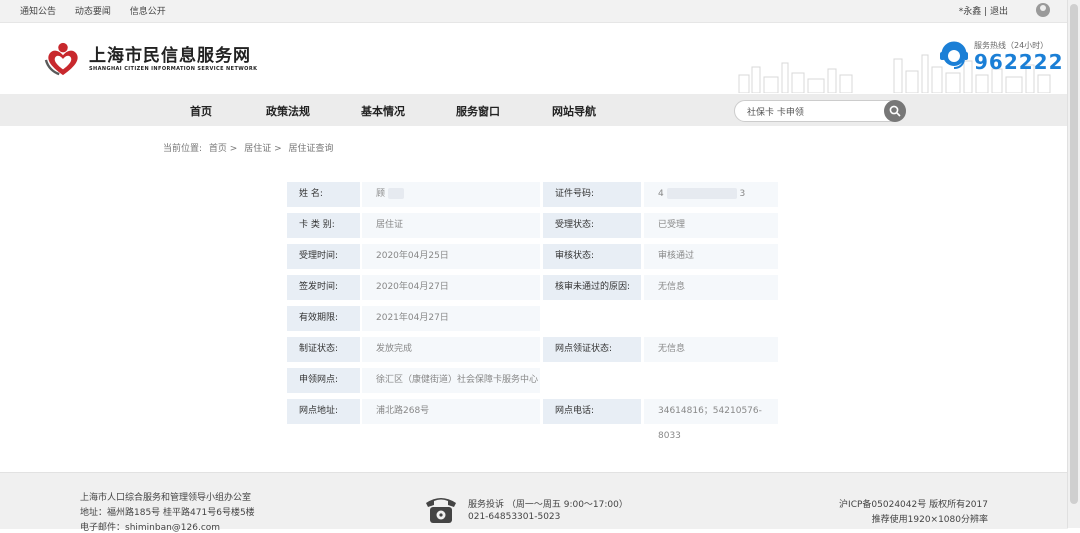 This screenshot has height=533, width=1080. What do you see at coordinates (592, 225) in the screenshot?
I see `label-acceptance-status: 受理状态:` at bounding box center [592, 225].